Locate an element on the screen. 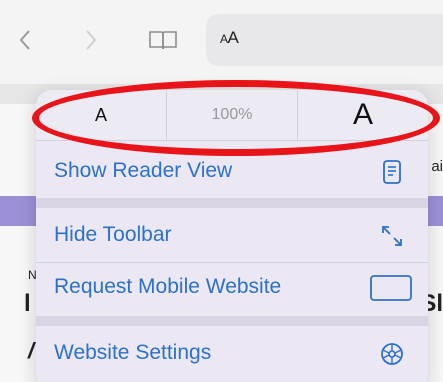  small-a-glyph: A is located at coordinates (224, 39).